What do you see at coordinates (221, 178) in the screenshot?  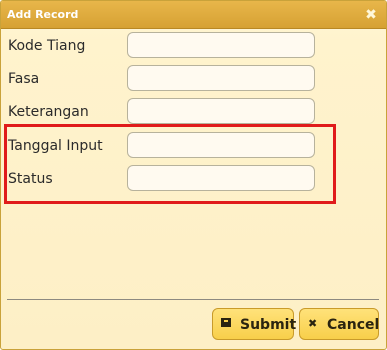 I see `status-input` at bounding box center [221, 178].